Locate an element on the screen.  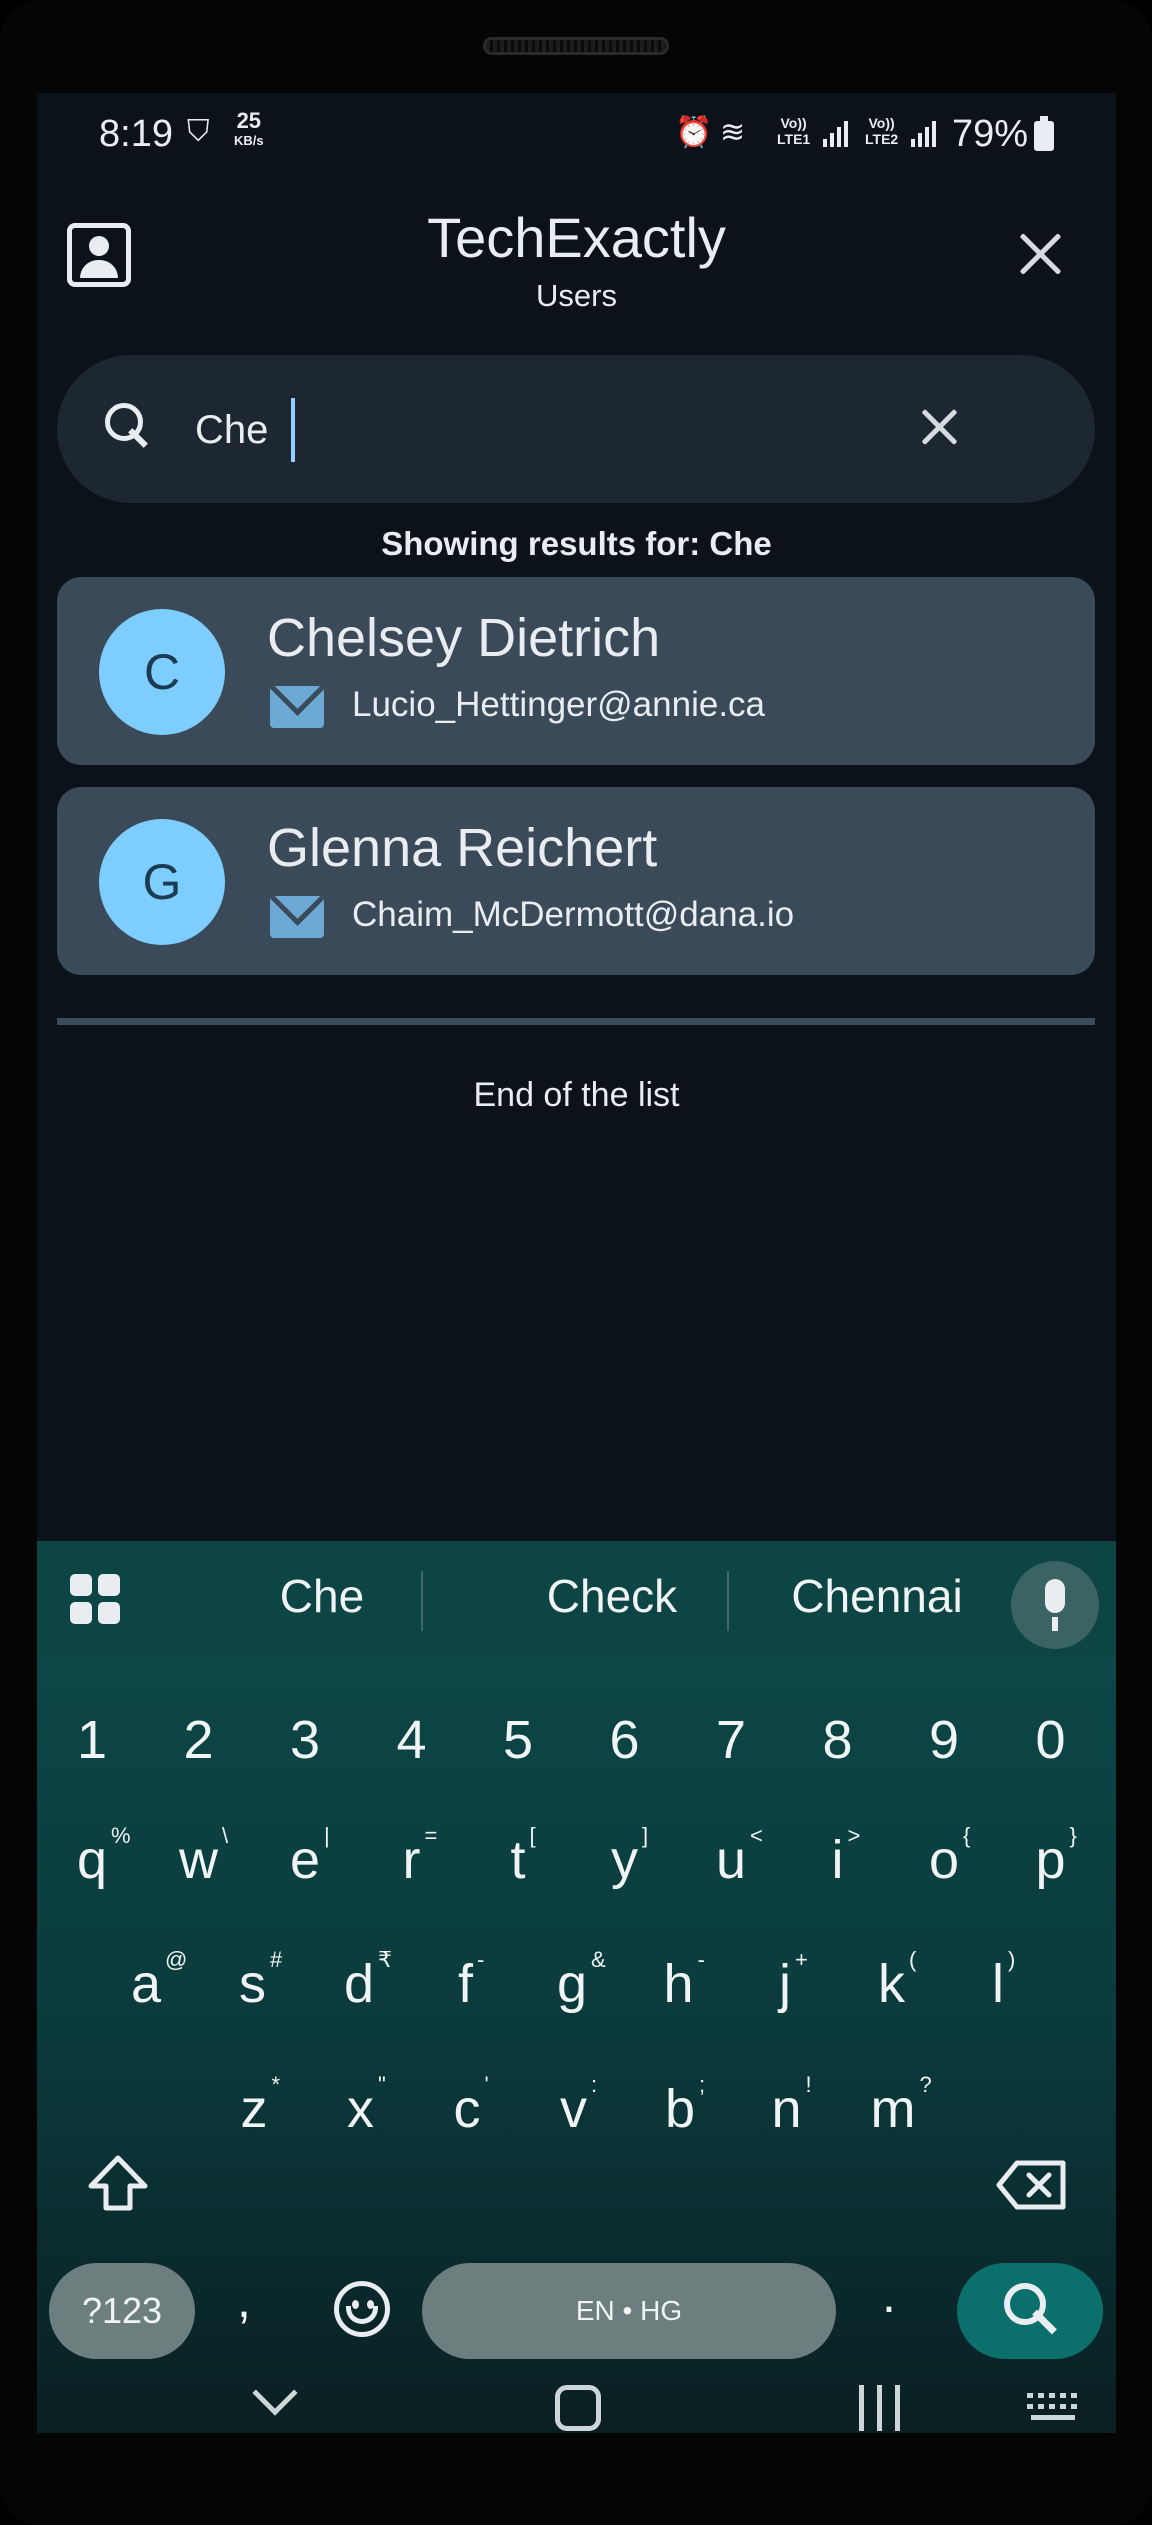
key-z: z * is located at coordinates (254, 2106).